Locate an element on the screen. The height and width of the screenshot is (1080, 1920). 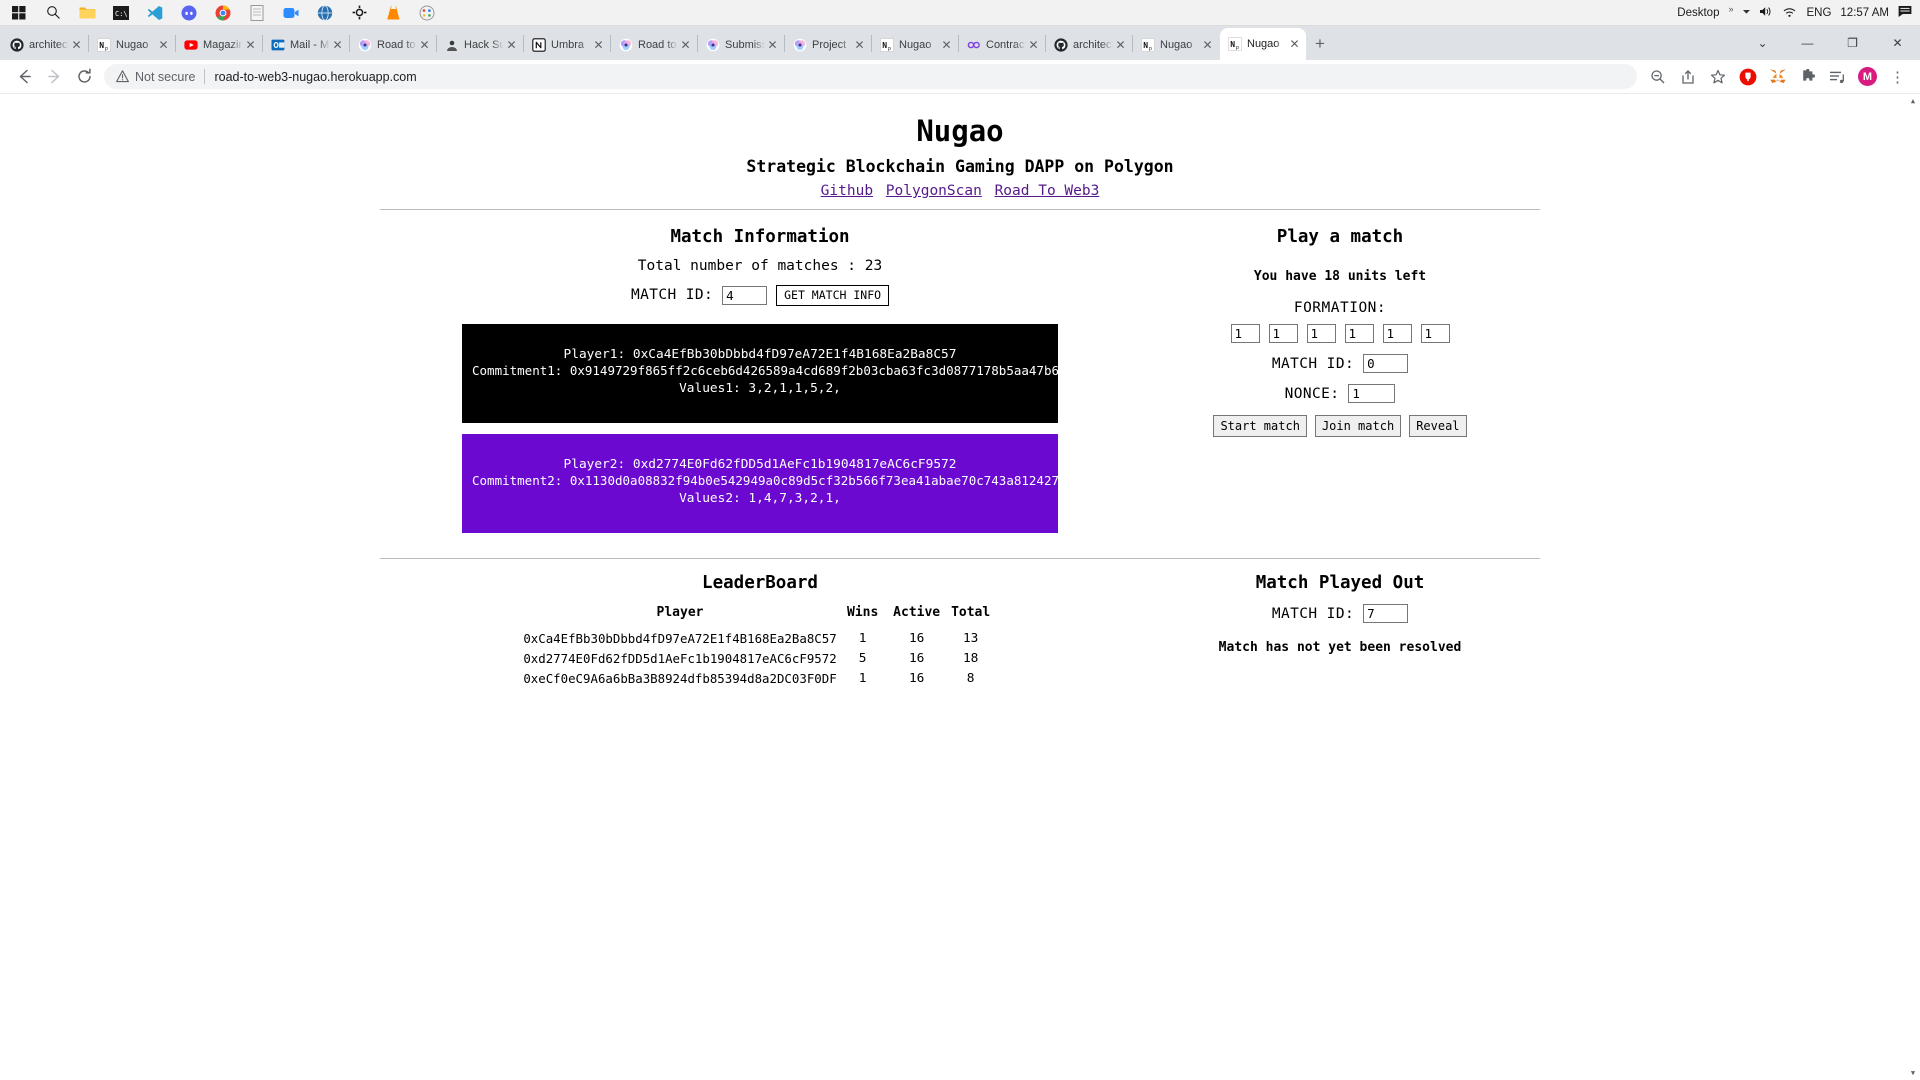
join-match-button: Join match is located at coordinates (1358, 426).